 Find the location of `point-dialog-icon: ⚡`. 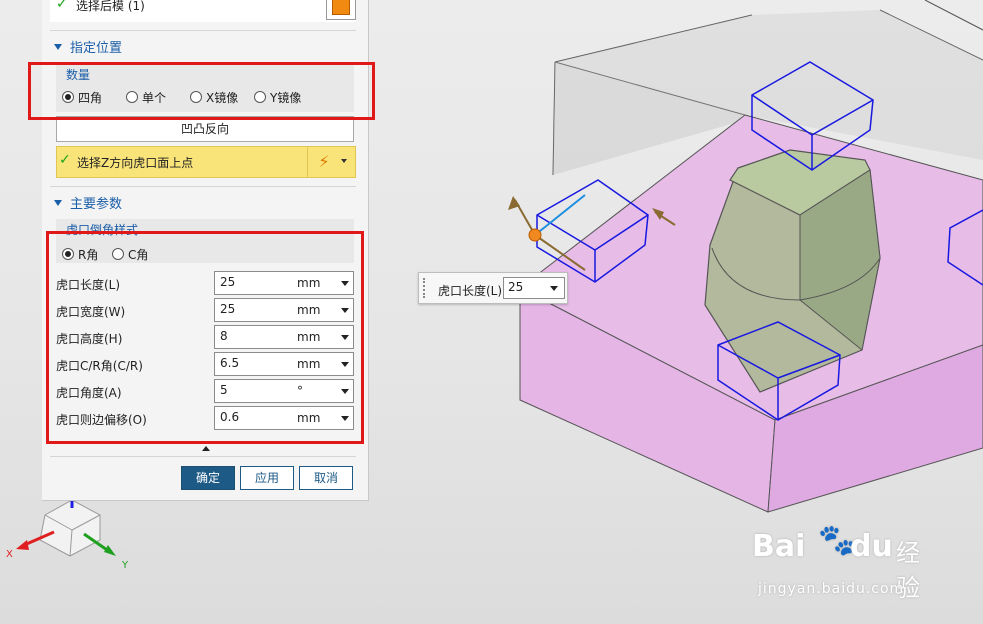

point-dialog-icon: ⚡ is located at coordinates (323, 162).